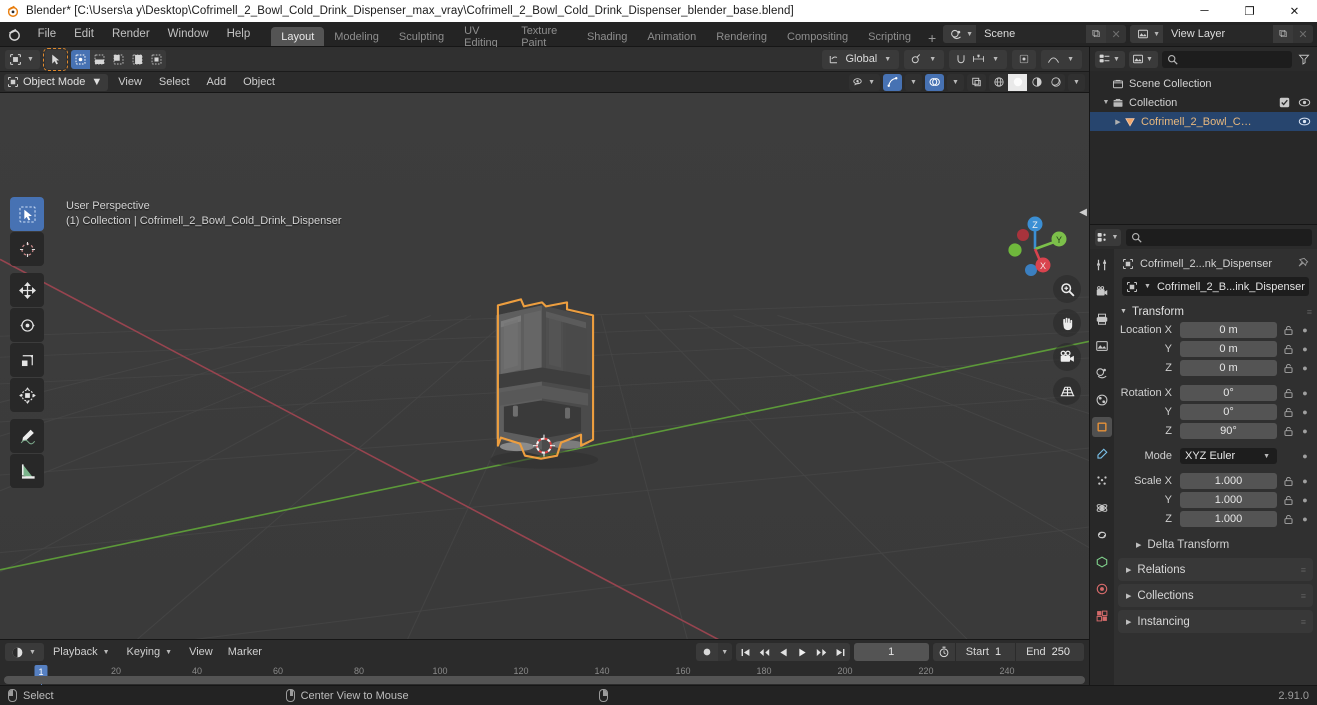 The height and width of the screenshot is (705, 1317). What do you see at coordinates (932, 38) in the screenshot?
I see `add-workspace-button: +` at bounding box center [932, 38].